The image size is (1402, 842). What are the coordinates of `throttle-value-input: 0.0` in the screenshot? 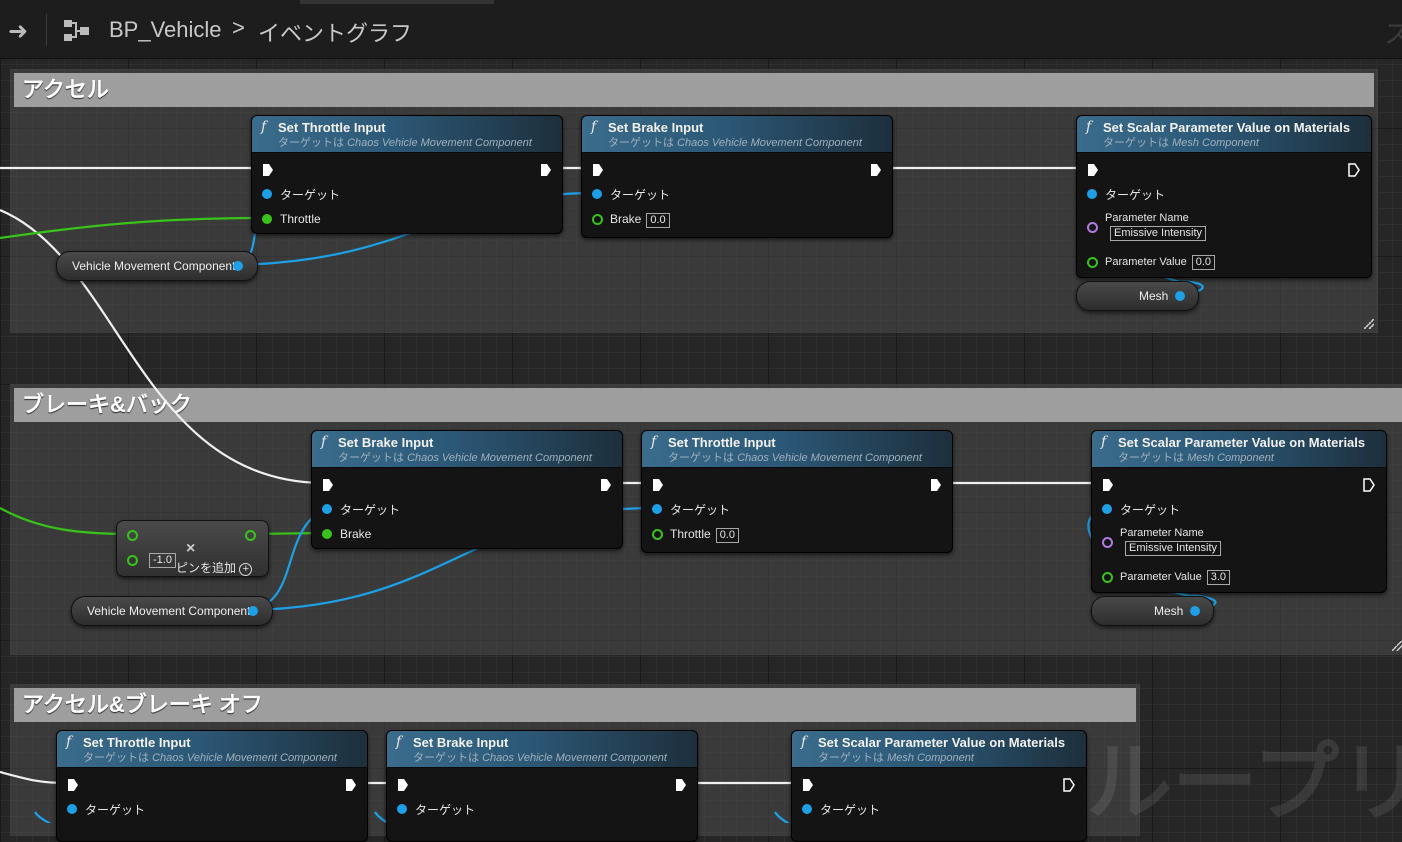 It's located at (727, 535).